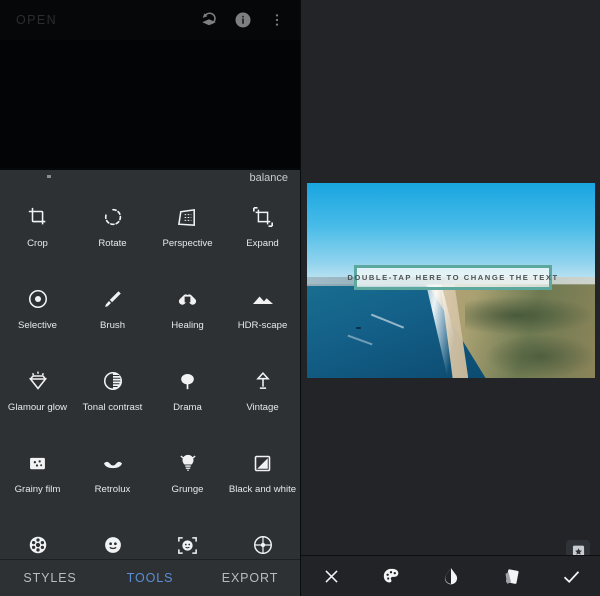  I want to click on more-options-icon, so click(277, 20).